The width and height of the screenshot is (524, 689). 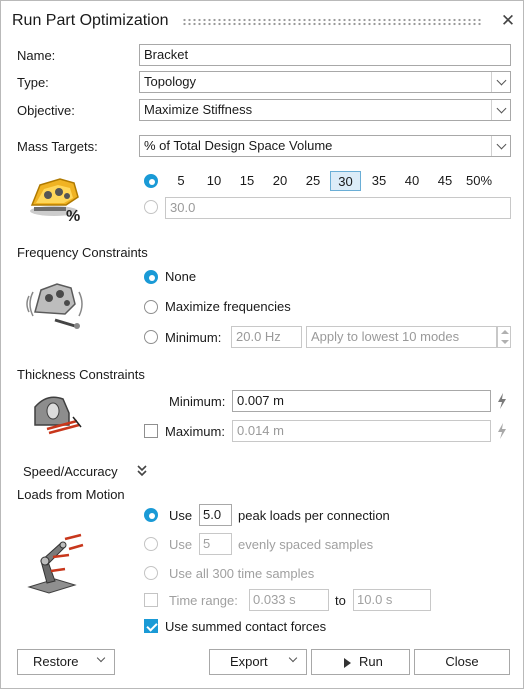 I want to click on mass-target-icon: %, so click(x=57, y=198).